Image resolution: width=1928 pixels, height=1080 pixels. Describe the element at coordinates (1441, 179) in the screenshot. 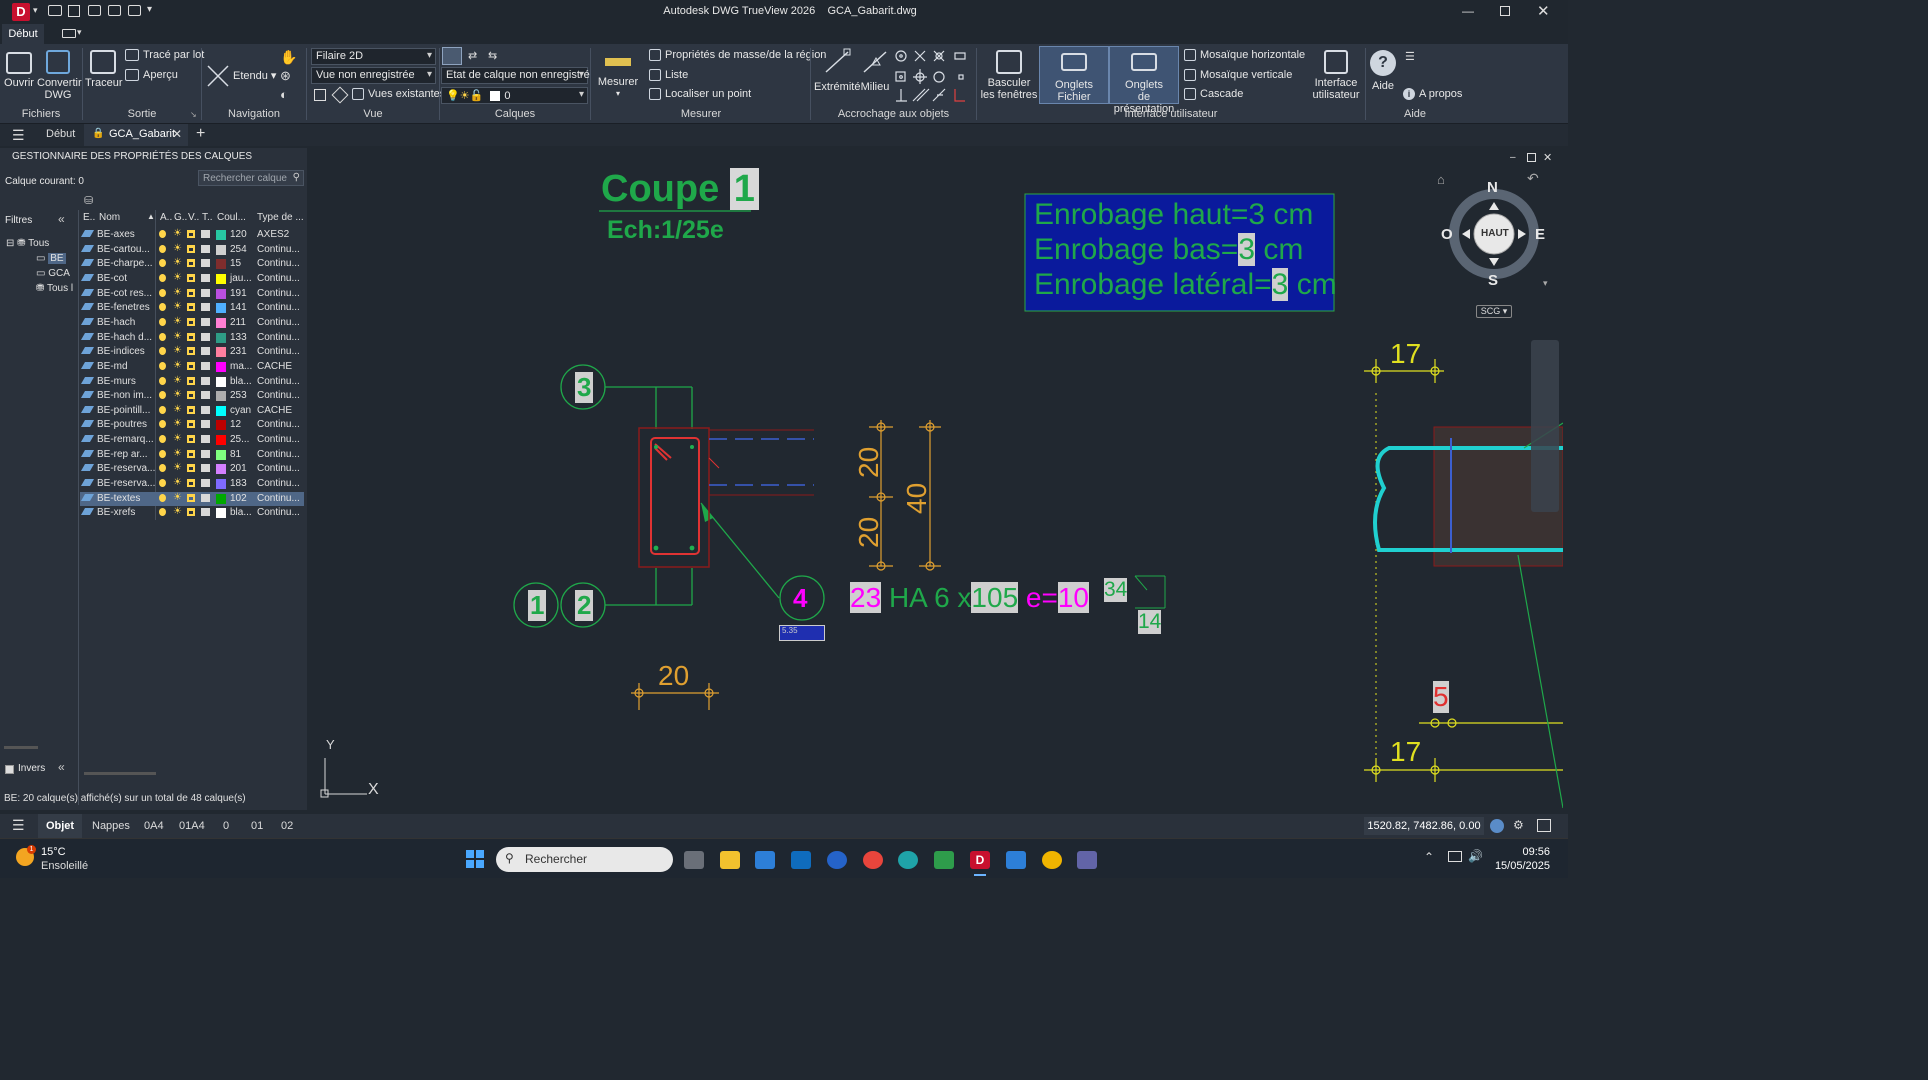

I see `home-view-icon: ⌂` at that location.